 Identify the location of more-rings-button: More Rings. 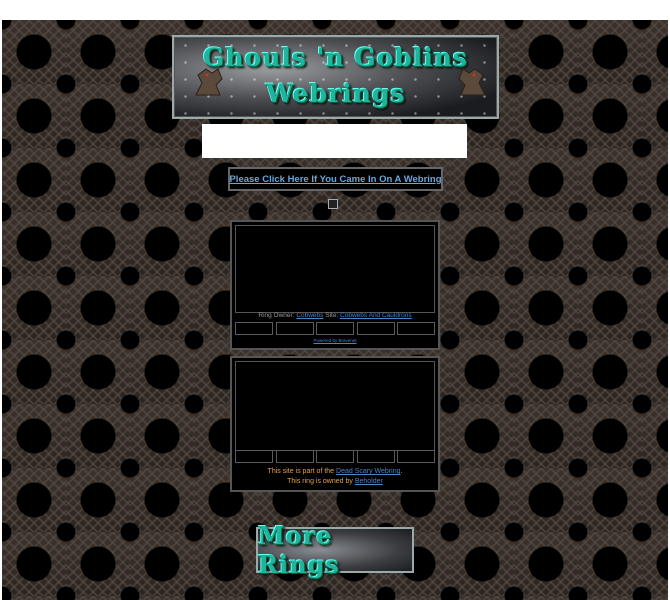
(335, 550).